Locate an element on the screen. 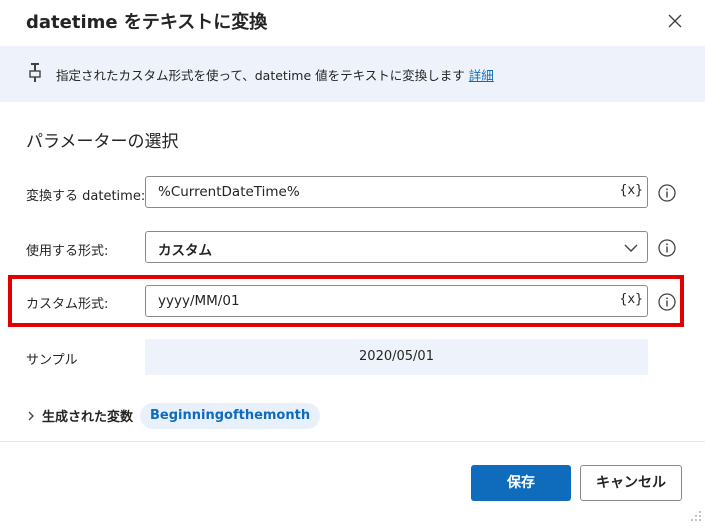 Image resolution: width=705 pixels, height=526 pixels. custom-format-input: yyyy/MM/01 {x} is located at coordinates (396, 301).